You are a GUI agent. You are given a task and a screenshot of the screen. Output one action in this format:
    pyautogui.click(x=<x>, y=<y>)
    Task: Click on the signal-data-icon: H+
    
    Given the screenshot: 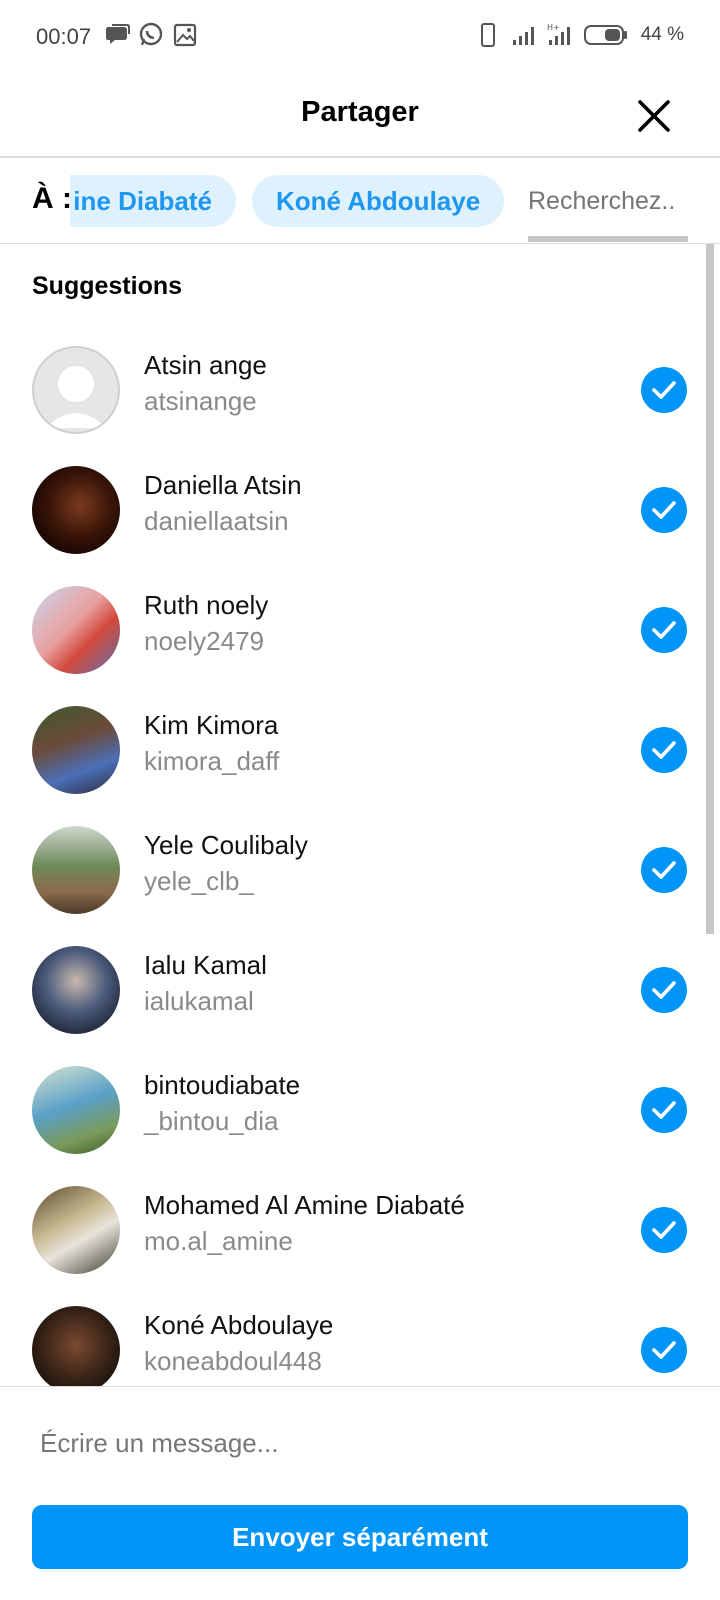 What is the action you would take?
    pyautogui.click(x=558, y=34)
    